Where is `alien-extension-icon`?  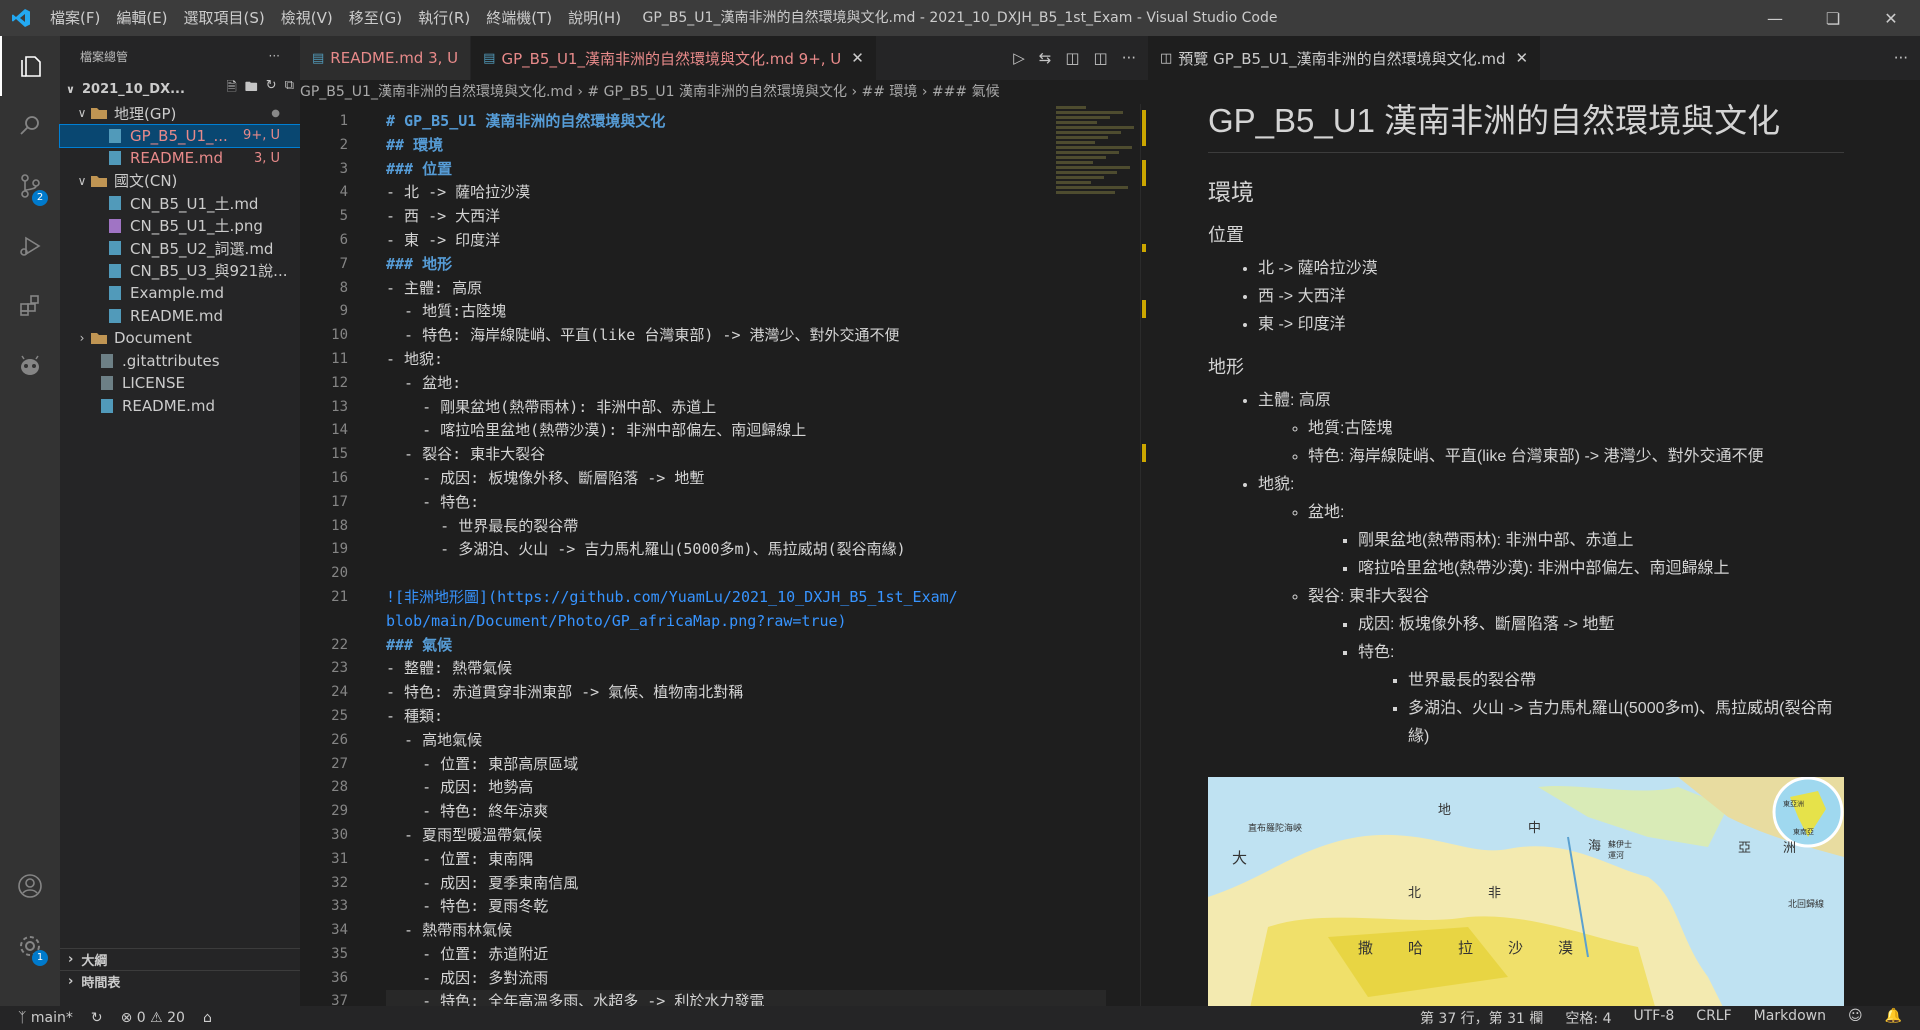 alien-extension-icon is located at coordinates (30, 366).